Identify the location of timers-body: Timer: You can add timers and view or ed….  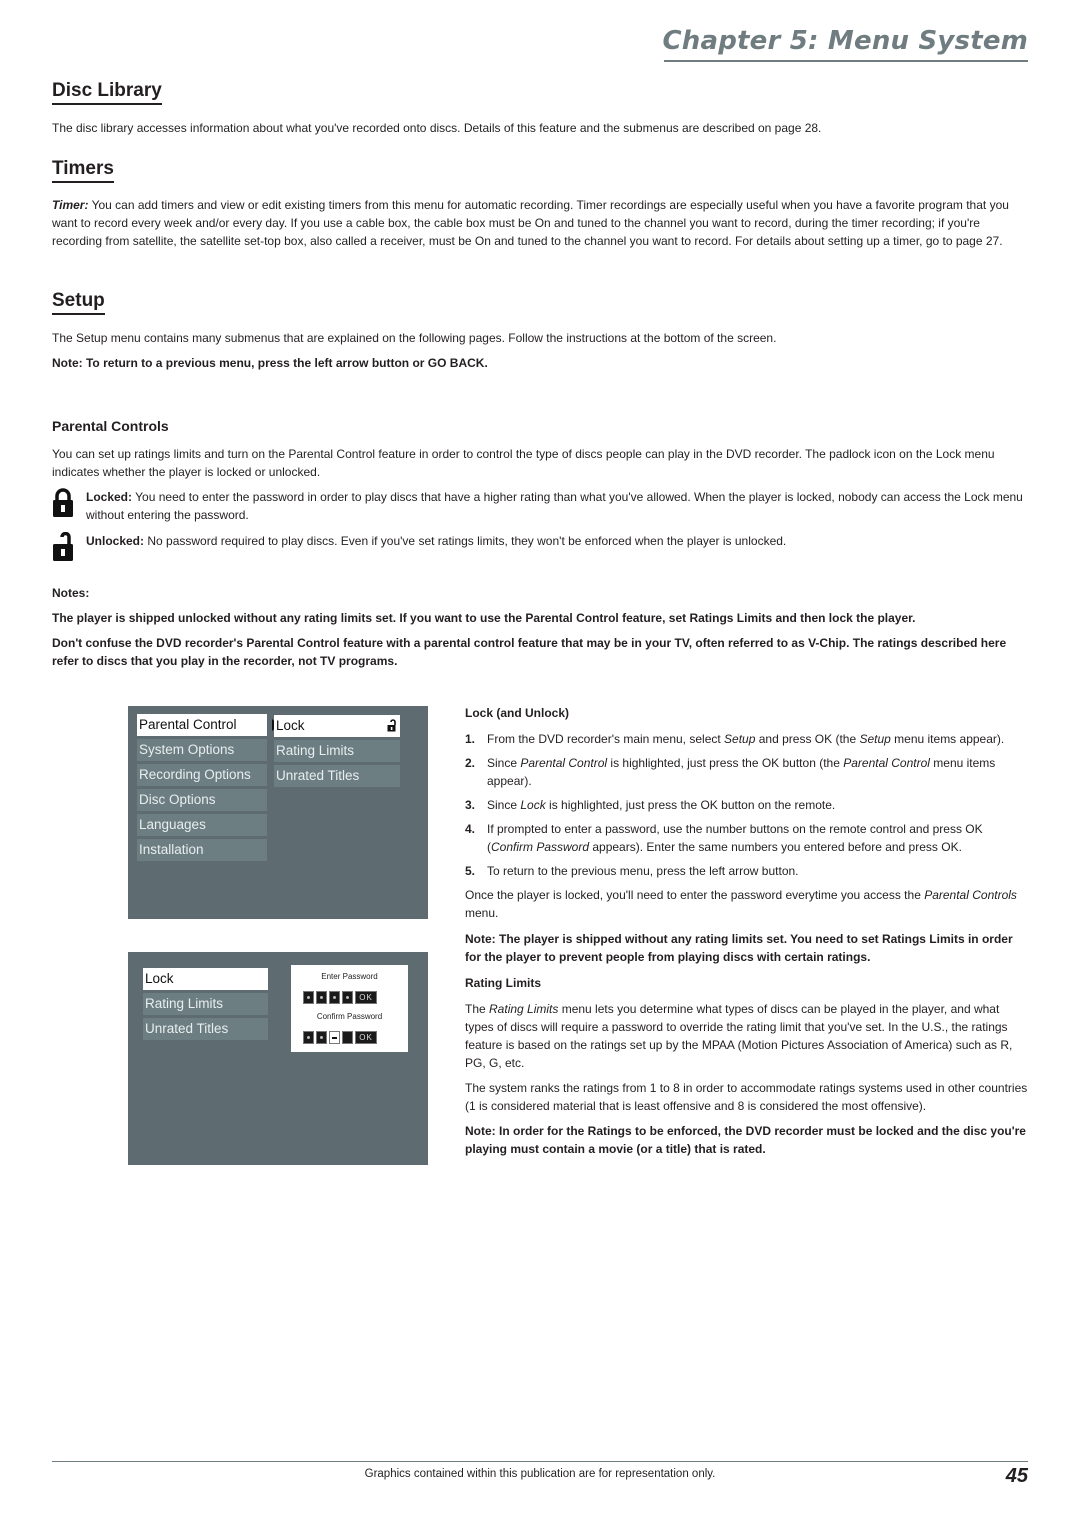
(539, 223).